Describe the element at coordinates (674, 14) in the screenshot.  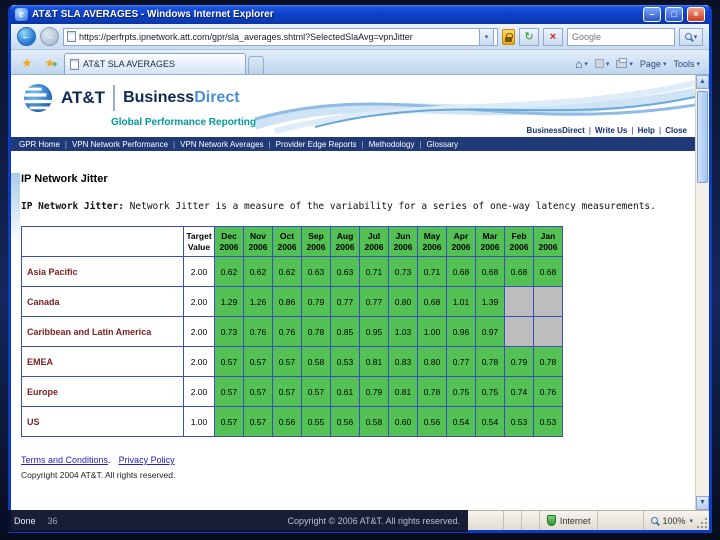
I see `maximize-button: □` at that location.